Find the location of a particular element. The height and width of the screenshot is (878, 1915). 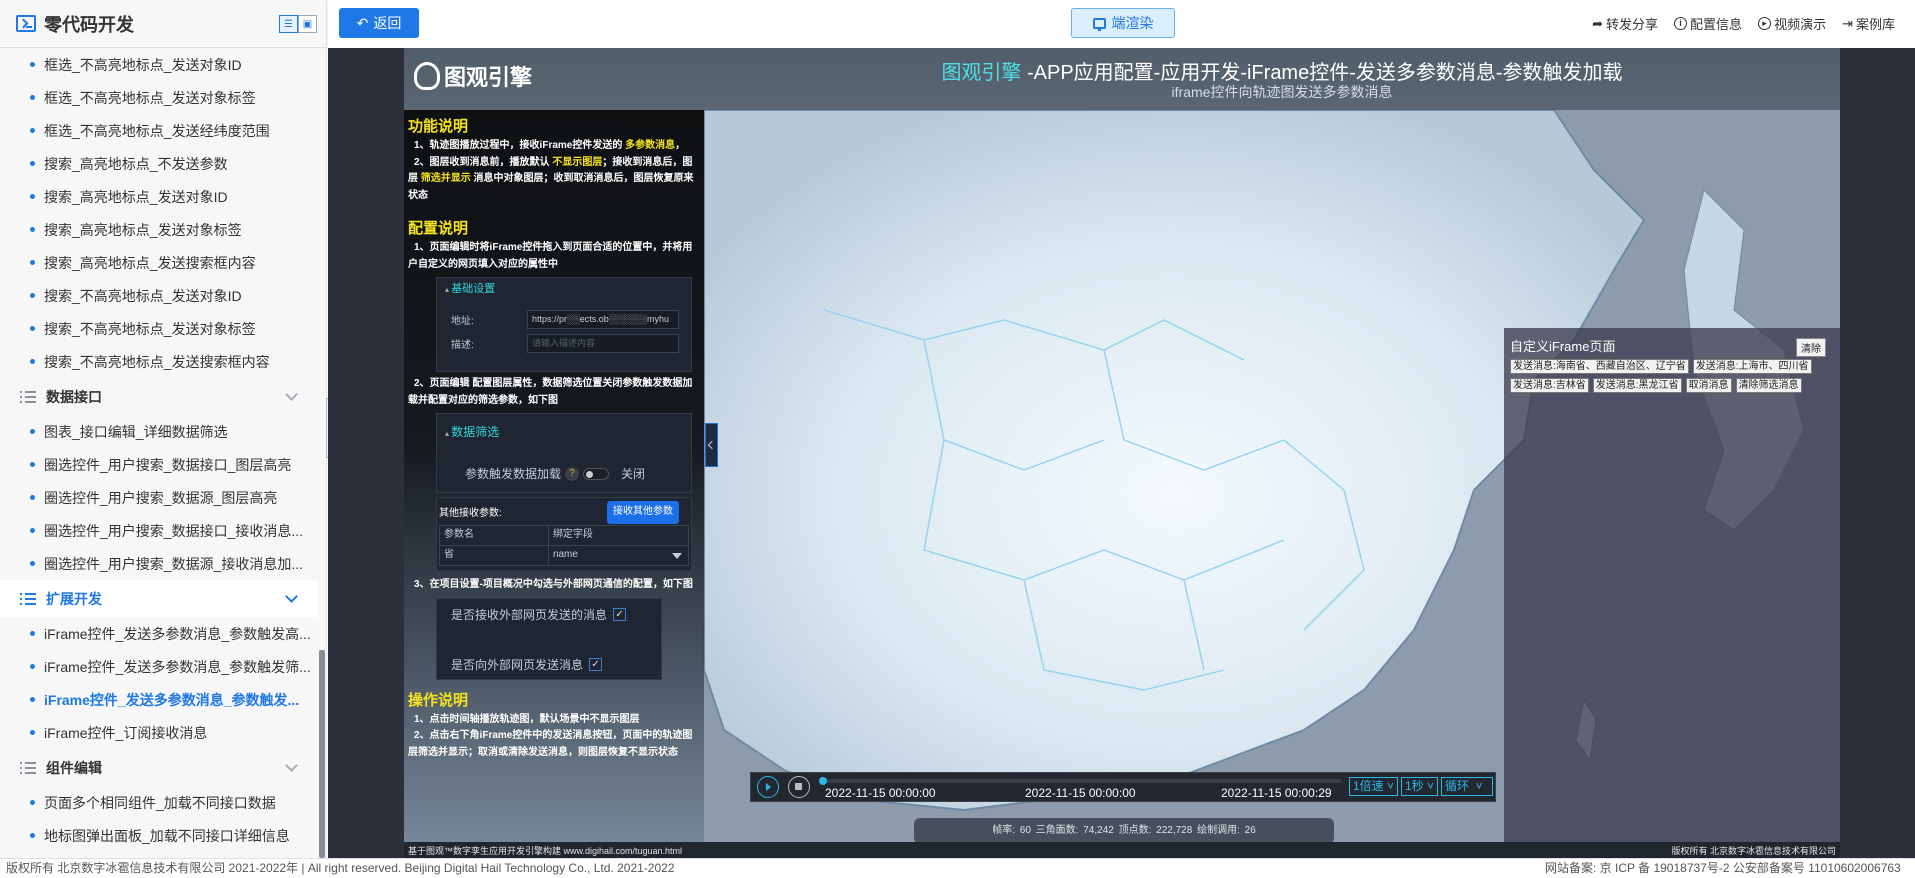

config-info-button: i 配置信息 is located at coordinates (1708, 23).